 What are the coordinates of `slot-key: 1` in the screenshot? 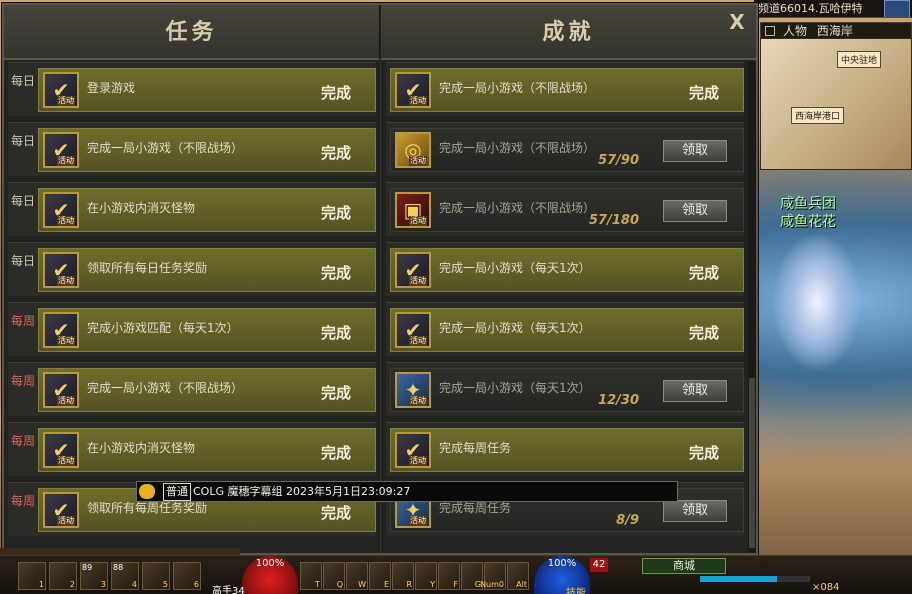 It's located at (41, 584).